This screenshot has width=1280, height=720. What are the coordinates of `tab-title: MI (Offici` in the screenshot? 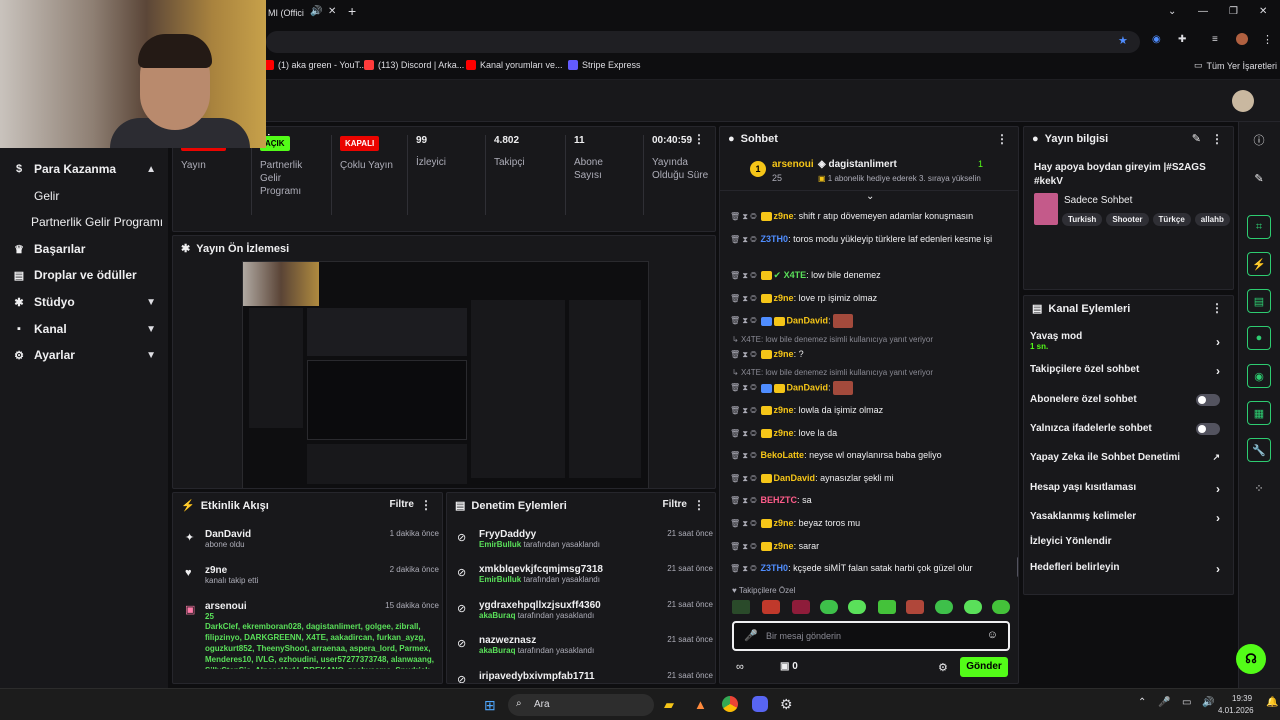 It's located at (286, 13).